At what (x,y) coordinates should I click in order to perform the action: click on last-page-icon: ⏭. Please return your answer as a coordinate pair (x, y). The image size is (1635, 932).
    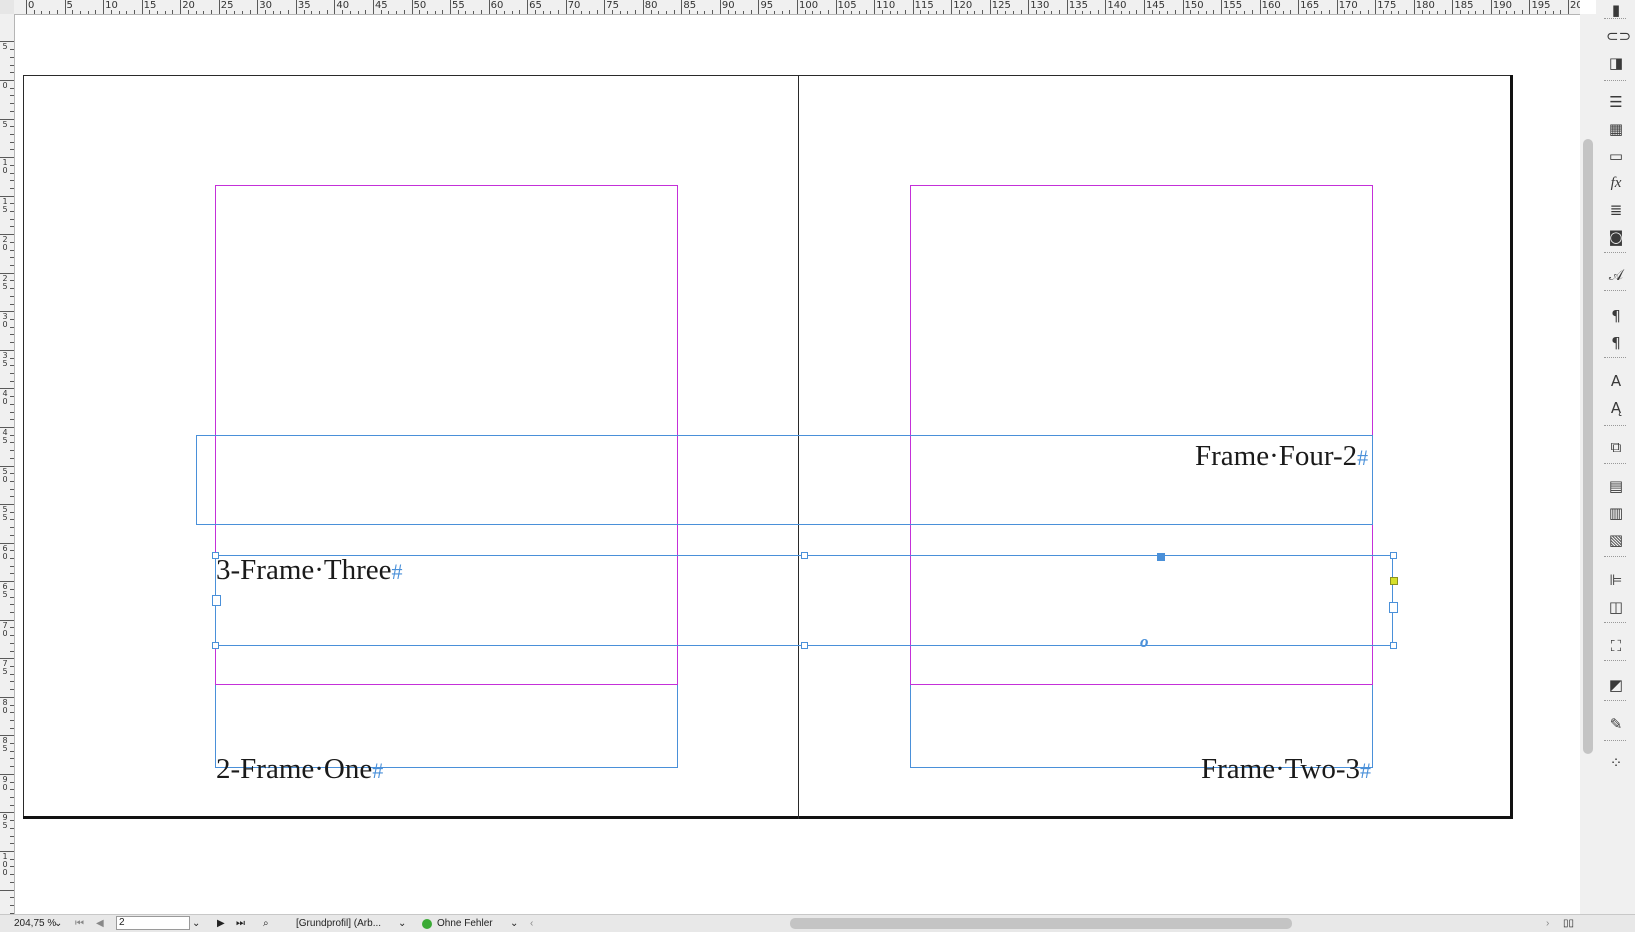
    Looking at the image, I should click on (240, 923).